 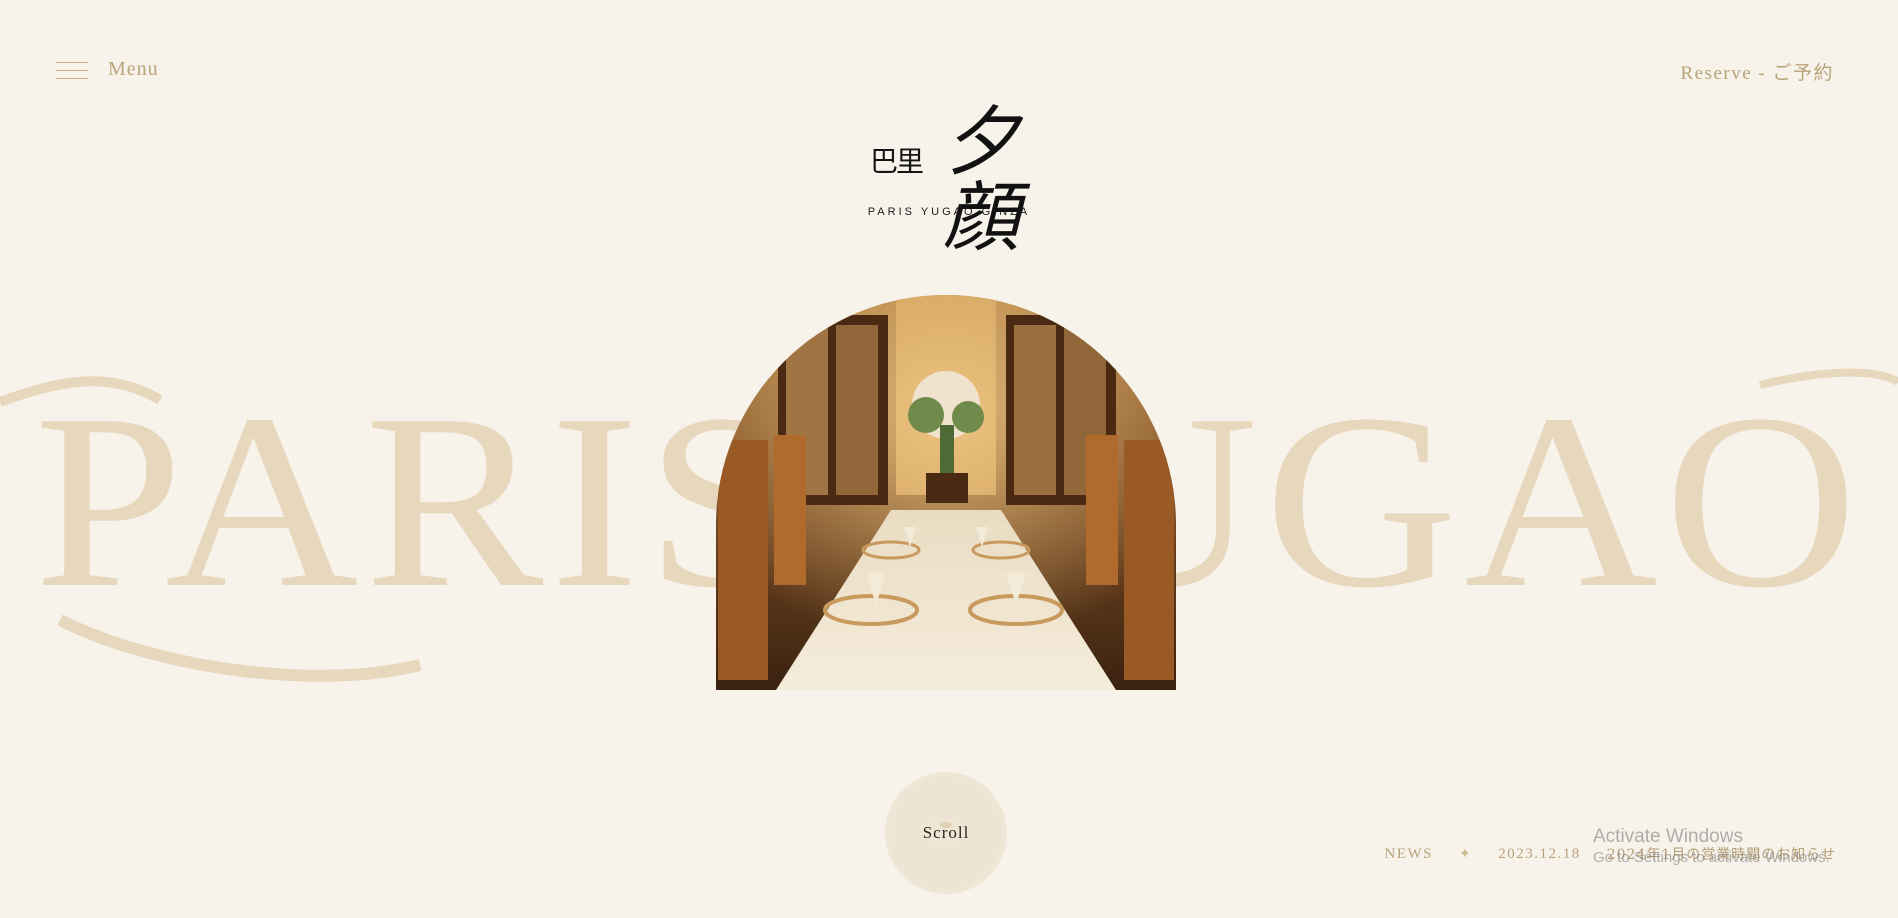 What do you see at coordinates (1408, 853) in the screenshot?
I see `news-label: NEWS` at bounding box center [1408, 853].